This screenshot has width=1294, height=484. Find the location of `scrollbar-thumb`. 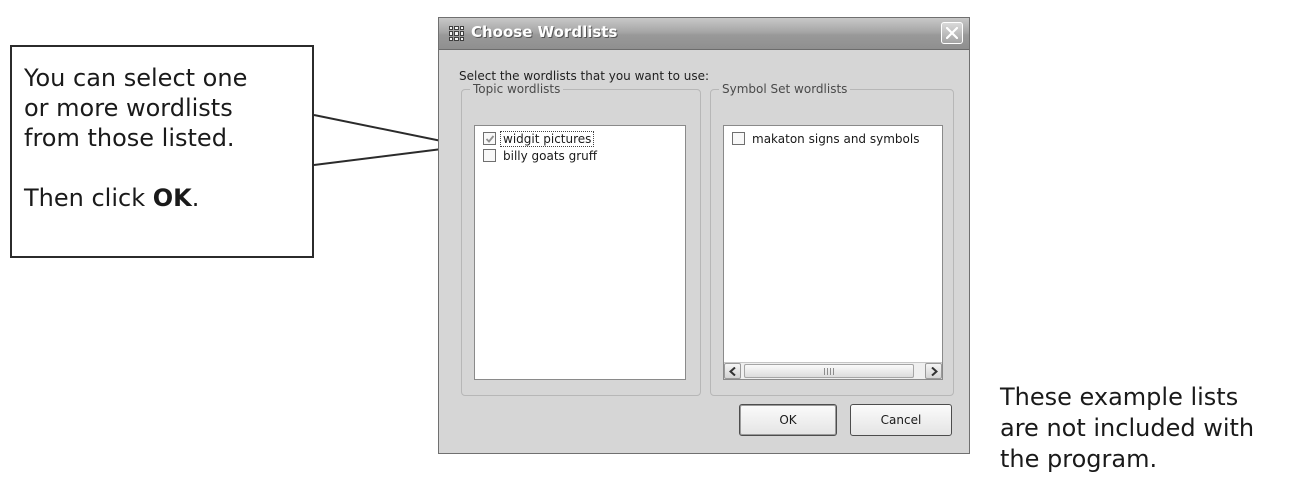

scrollbar-thumb is located at coordinates (829, 371).